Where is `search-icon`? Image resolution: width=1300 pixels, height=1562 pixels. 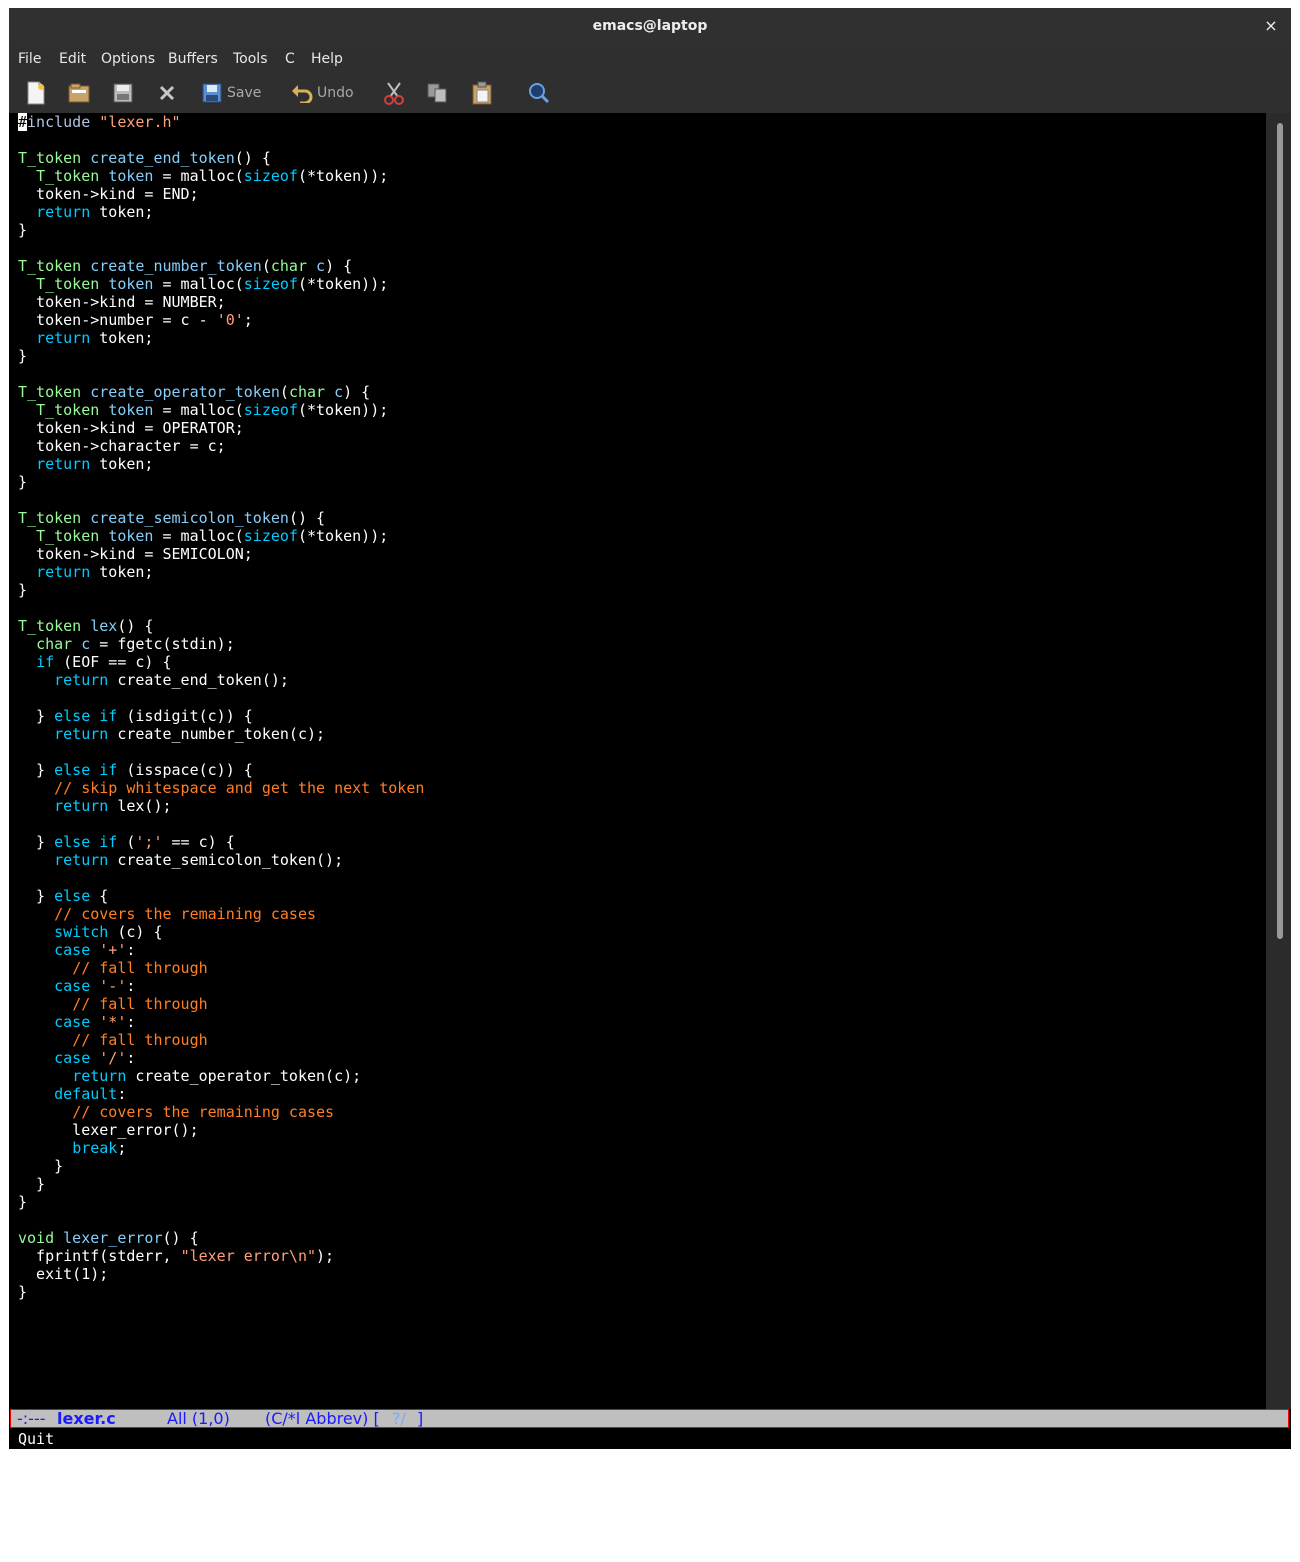
search-icon is located at coordinates (539, 93).